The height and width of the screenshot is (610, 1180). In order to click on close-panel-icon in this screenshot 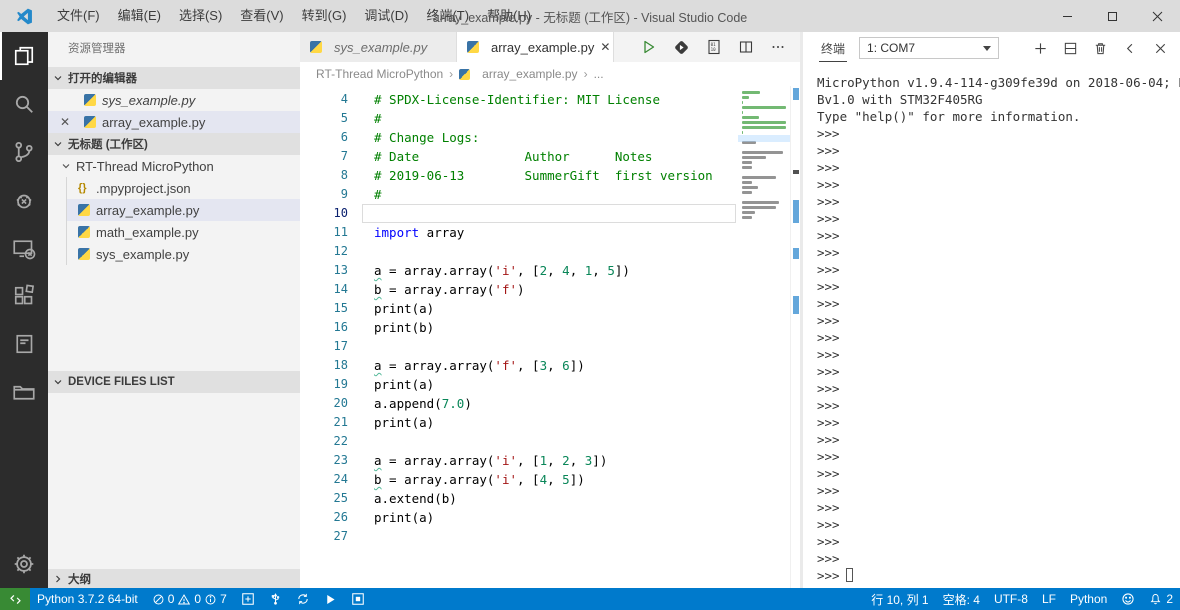, I will do `click(1160, 48)`.